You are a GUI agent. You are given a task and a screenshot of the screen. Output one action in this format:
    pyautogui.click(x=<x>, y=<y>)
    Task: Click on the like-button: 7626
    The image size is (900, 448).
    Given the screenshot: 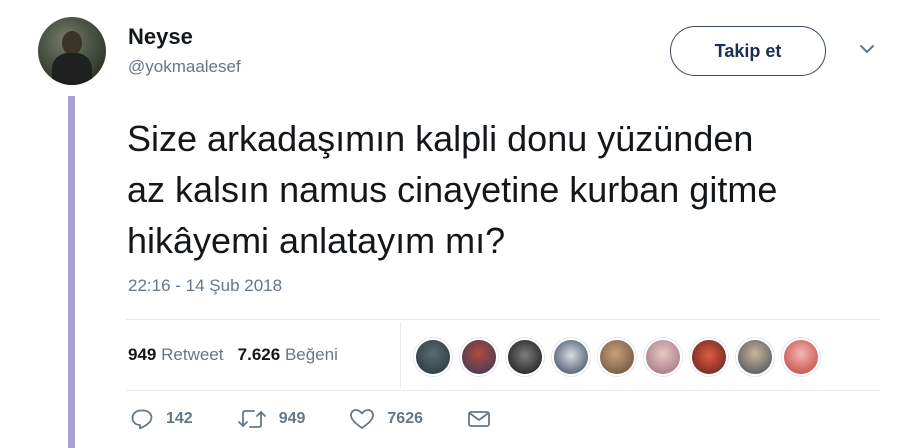 What is the action you would take?
    pyautogui.click(x=386, y=419)
    